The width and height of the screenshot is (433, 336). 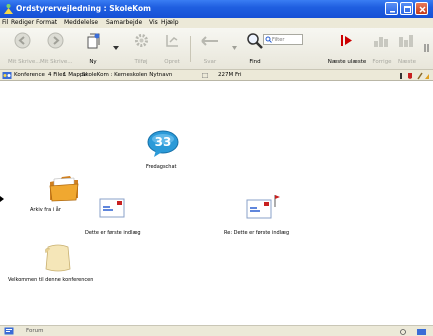 What do you see at coordinates (141, 40) in the screenshot?
I see `gear-icon` at bounding box center [141, 40].